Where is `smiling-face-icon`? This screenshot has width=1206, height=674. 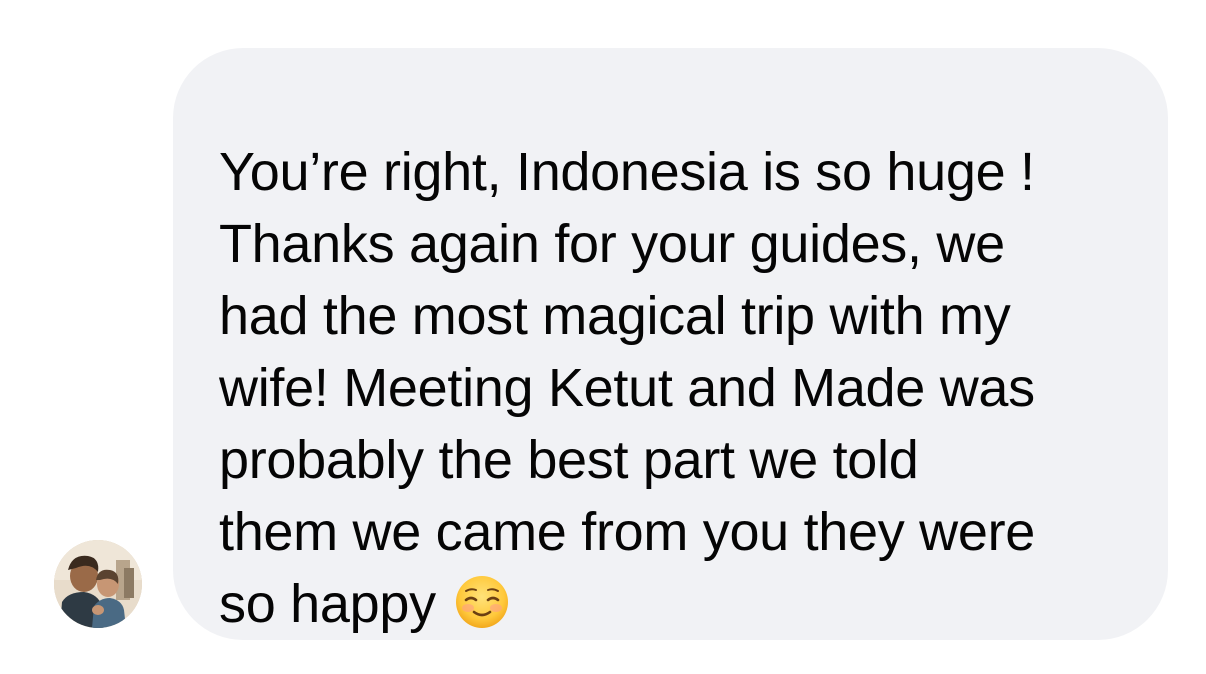
smiling-face-icon is located at coordinates (482, 602).